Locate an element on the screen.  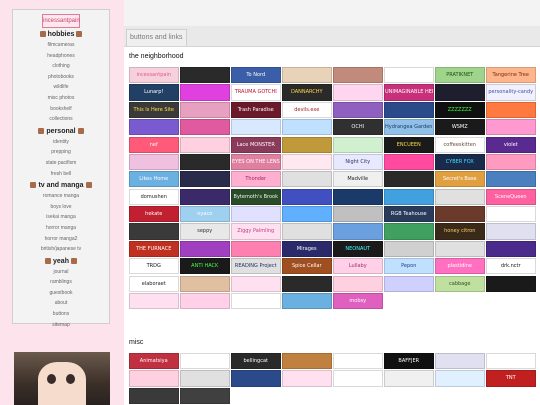
site-title-button: incessantpain is located at coordinates (61, 21).